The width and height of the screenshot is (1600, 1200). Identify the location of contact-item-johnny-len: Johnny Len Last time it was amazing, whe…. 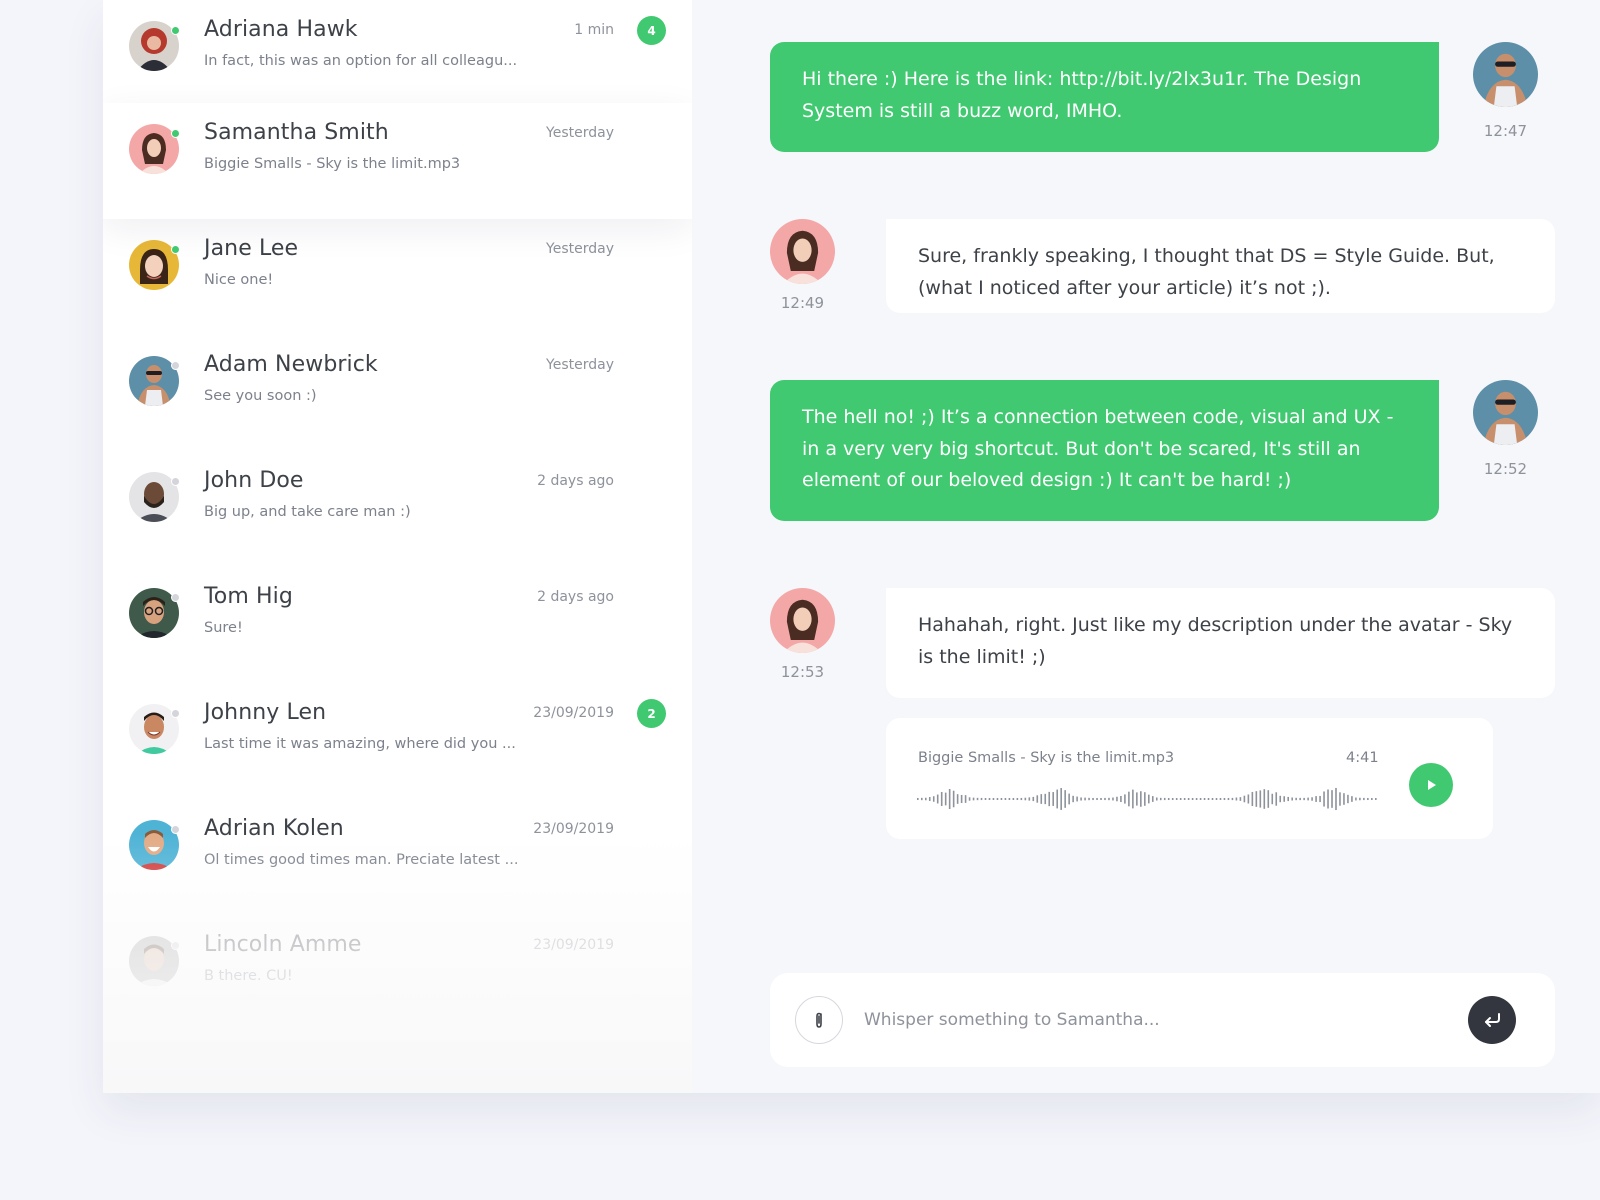
(397, 741).